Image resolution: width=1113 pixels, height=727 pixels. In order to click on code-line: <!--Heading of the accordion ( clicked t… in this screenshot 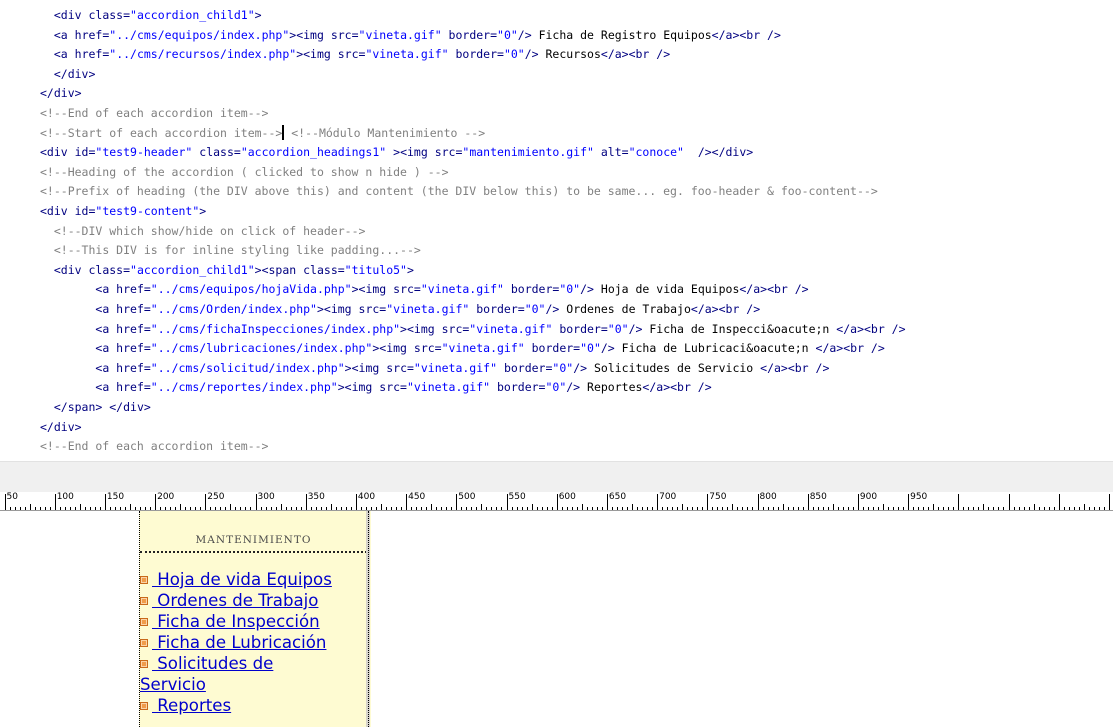, I will do `click(244, 173)`.